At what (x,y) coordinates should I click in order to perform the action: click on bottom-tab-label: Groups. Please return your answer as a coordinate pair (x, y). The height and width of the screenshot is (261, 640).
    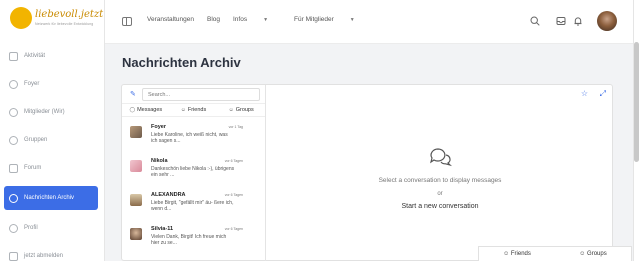
    Looking at the image, I should click on (597, 254).